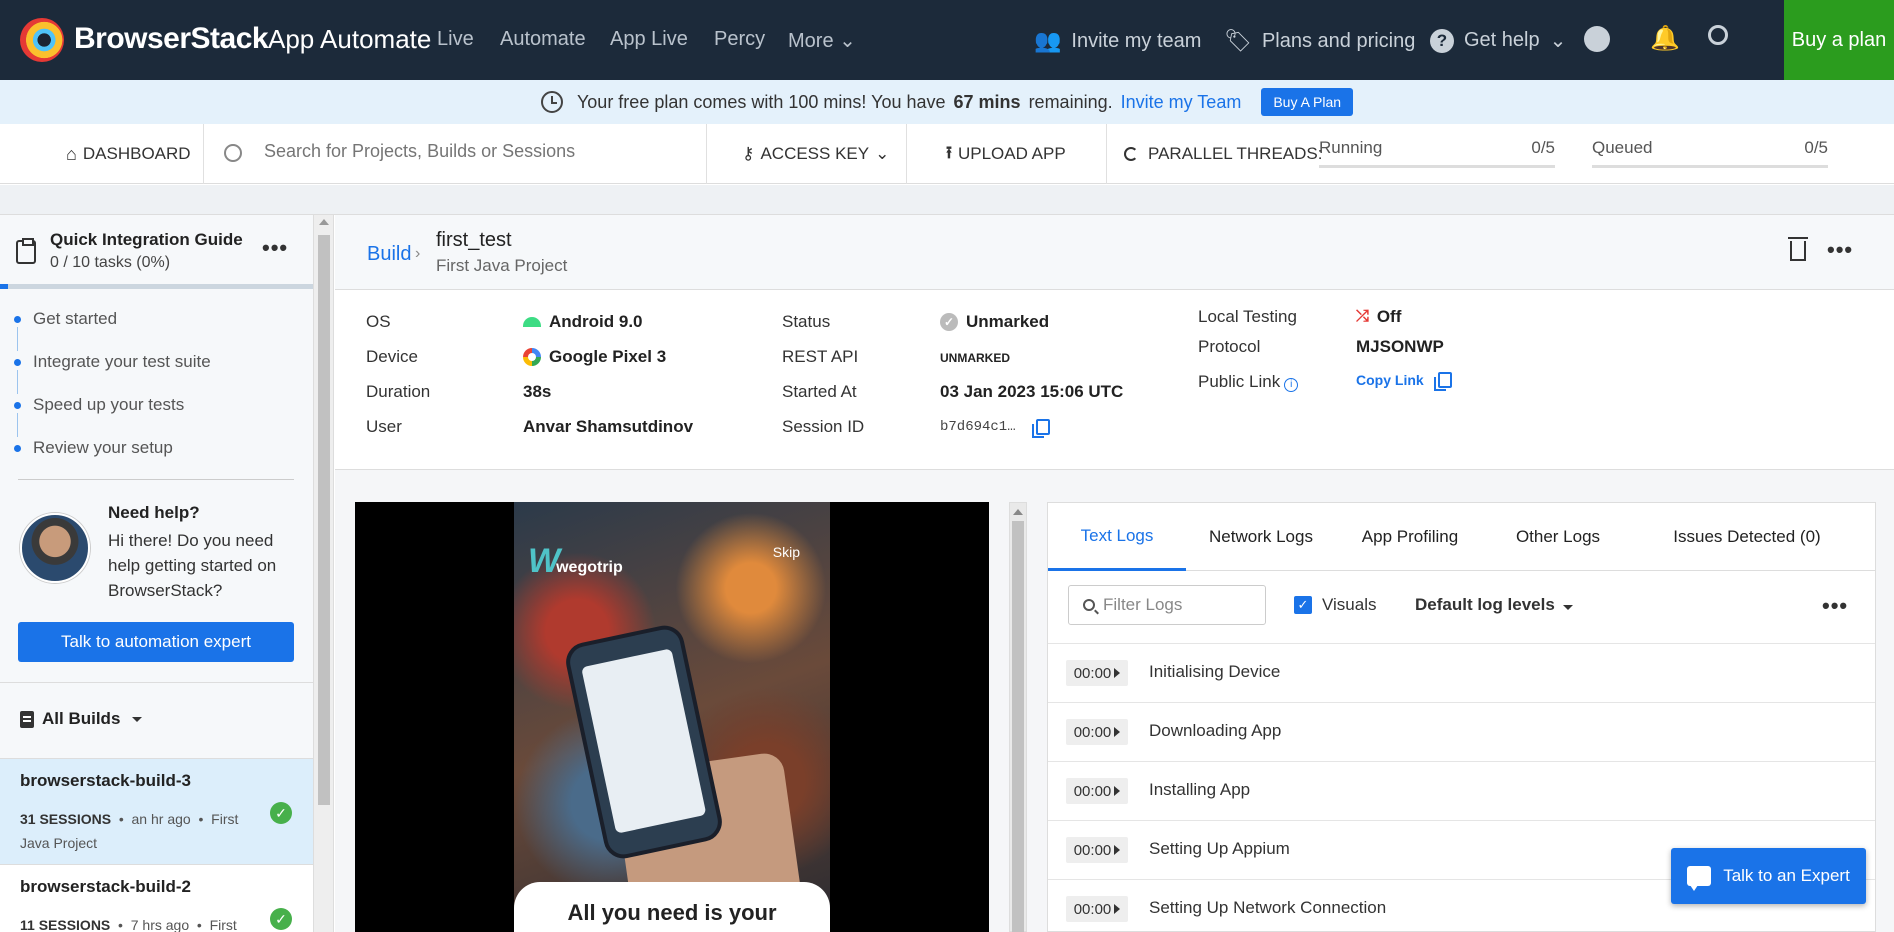 This screenshot has height=932, width=1894. I want to click on nav-live: Live, so click(455, 39).